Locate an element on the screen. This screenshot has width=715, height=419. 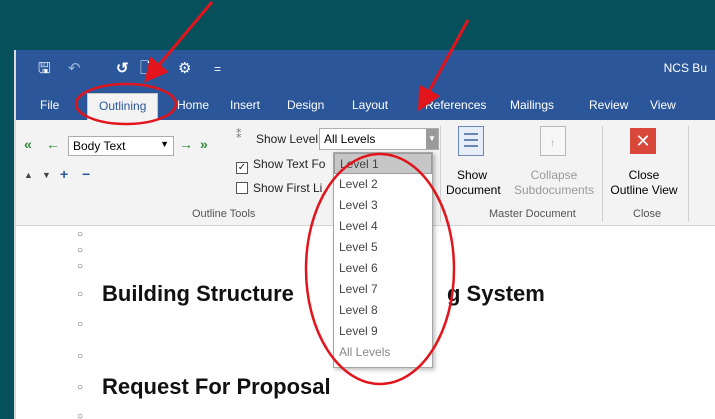
dropdown-item-level-5: Level 5 is located at coordinates (383, 247).